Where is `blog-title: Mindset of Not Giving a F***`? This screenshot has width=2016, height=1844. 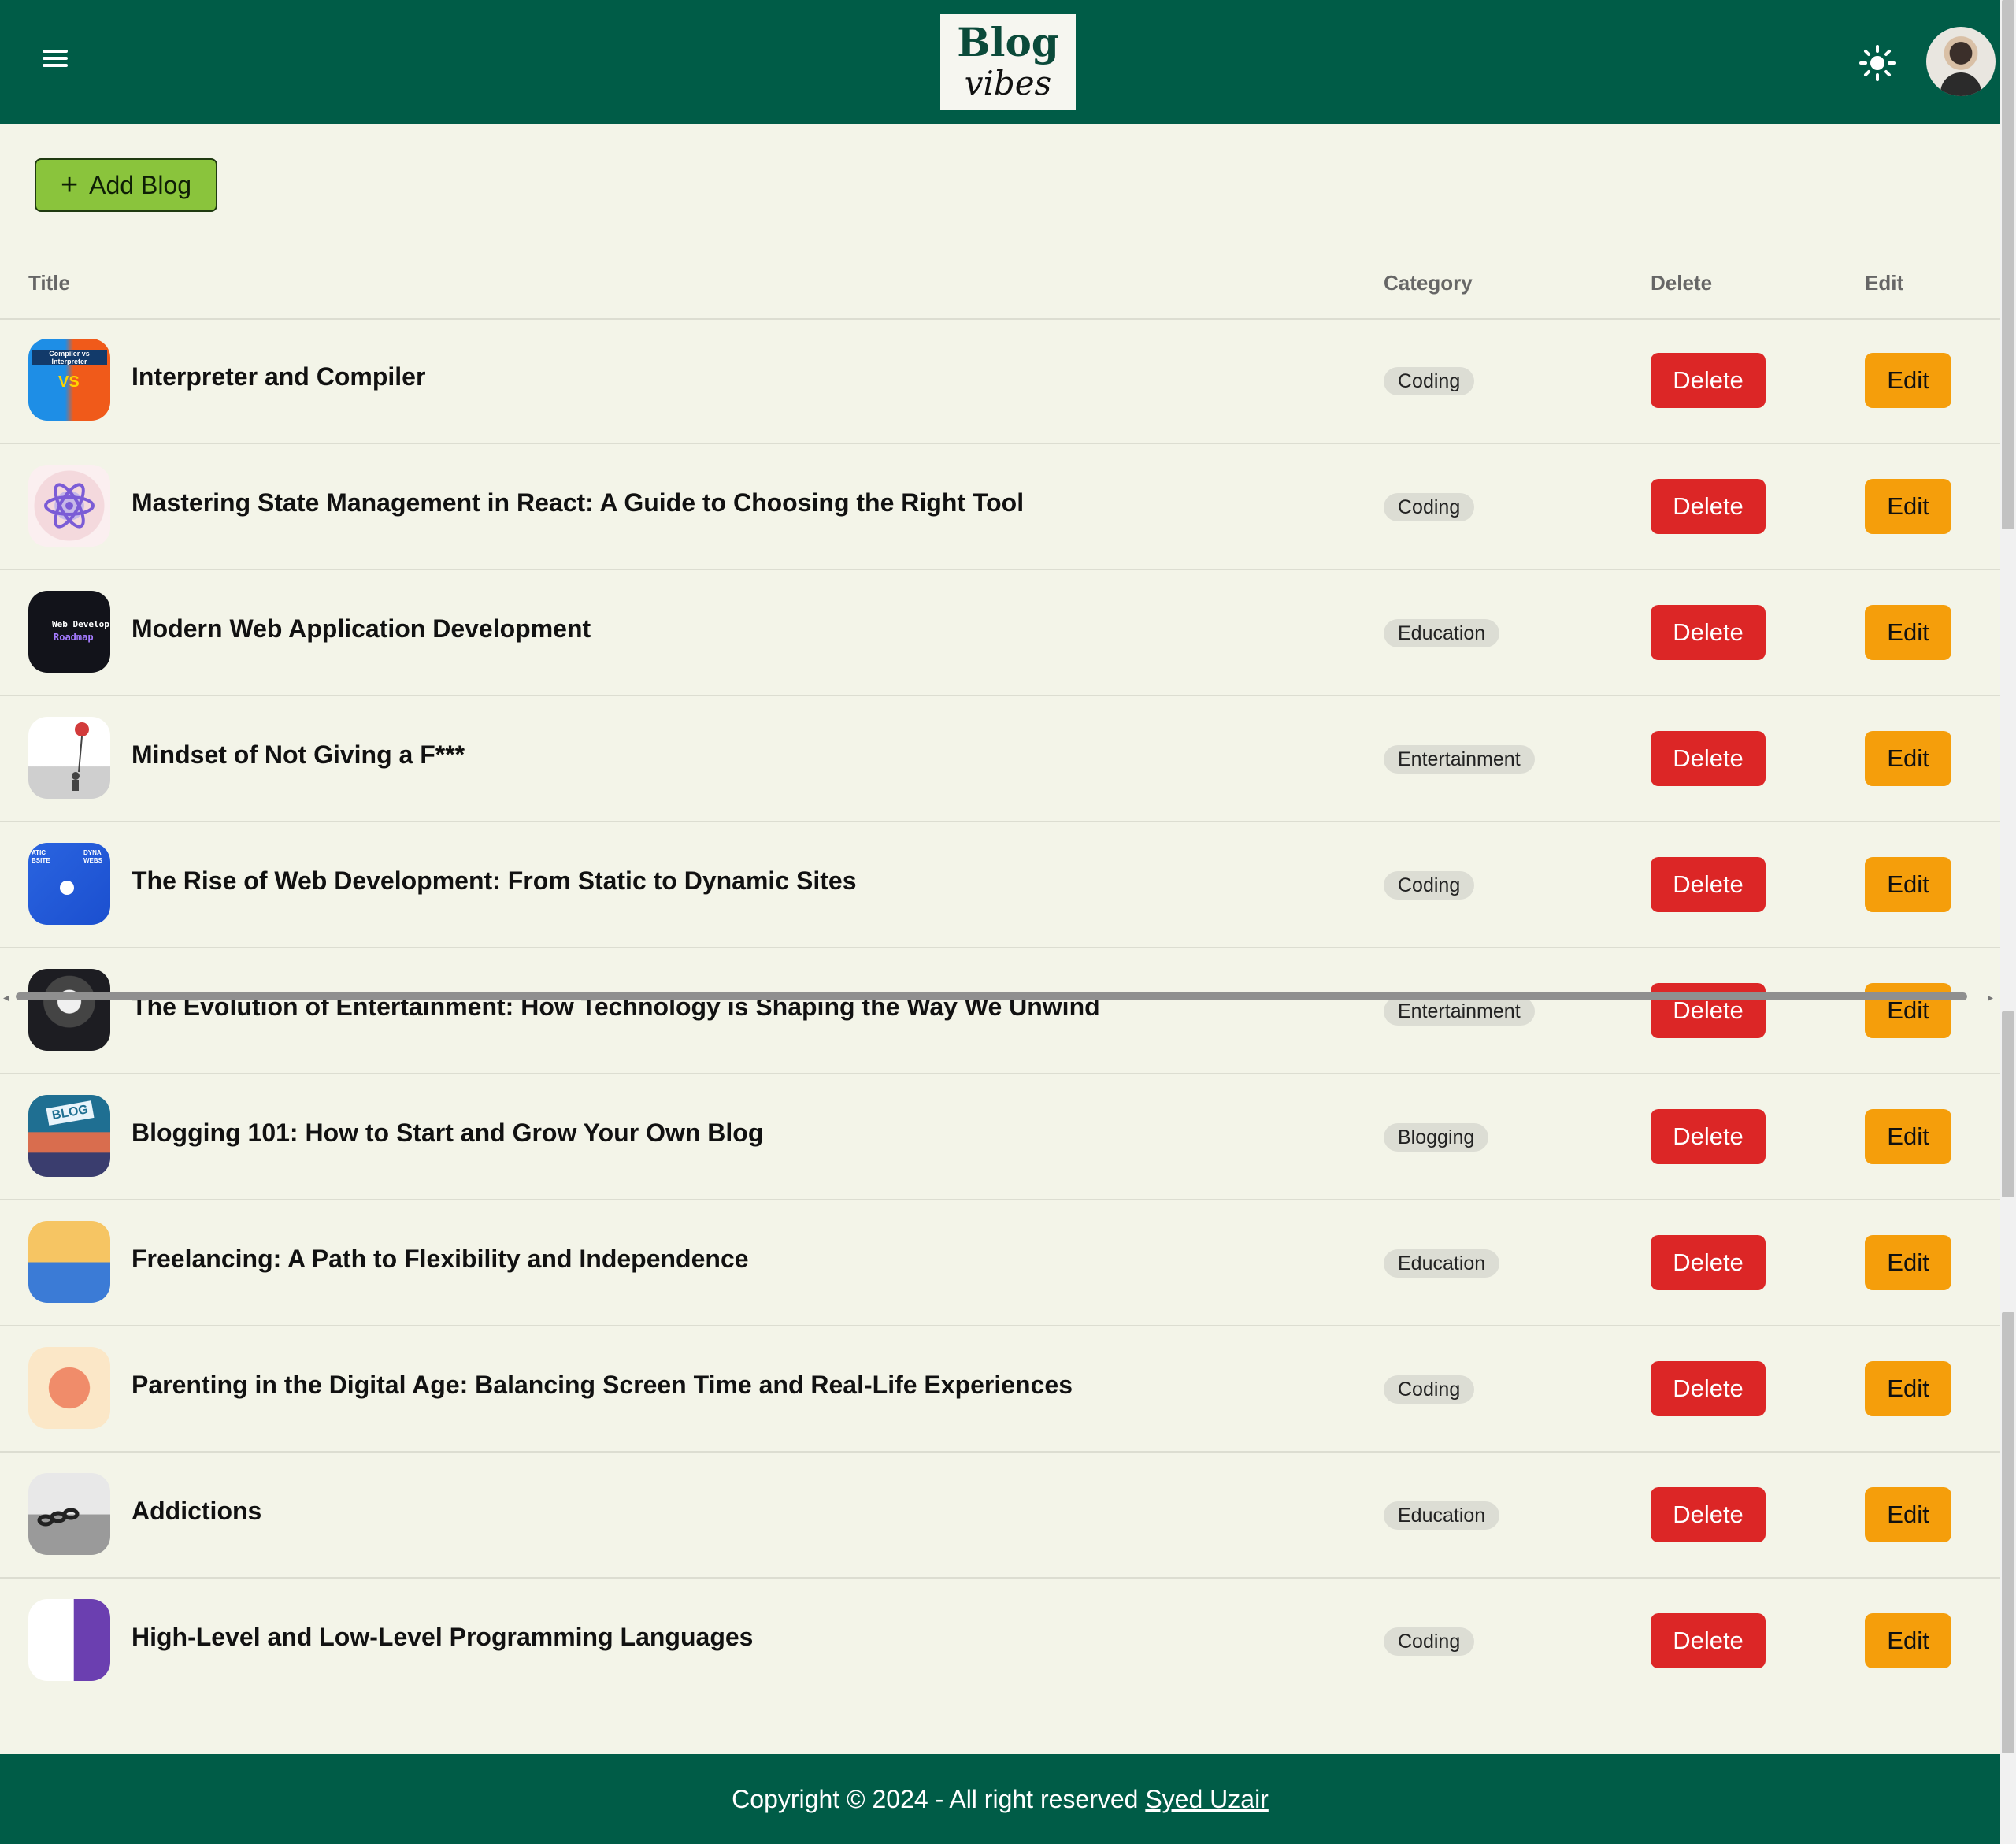 blog-title: Mindset of Not Giving a F*** is located at coordinates (298, 754).